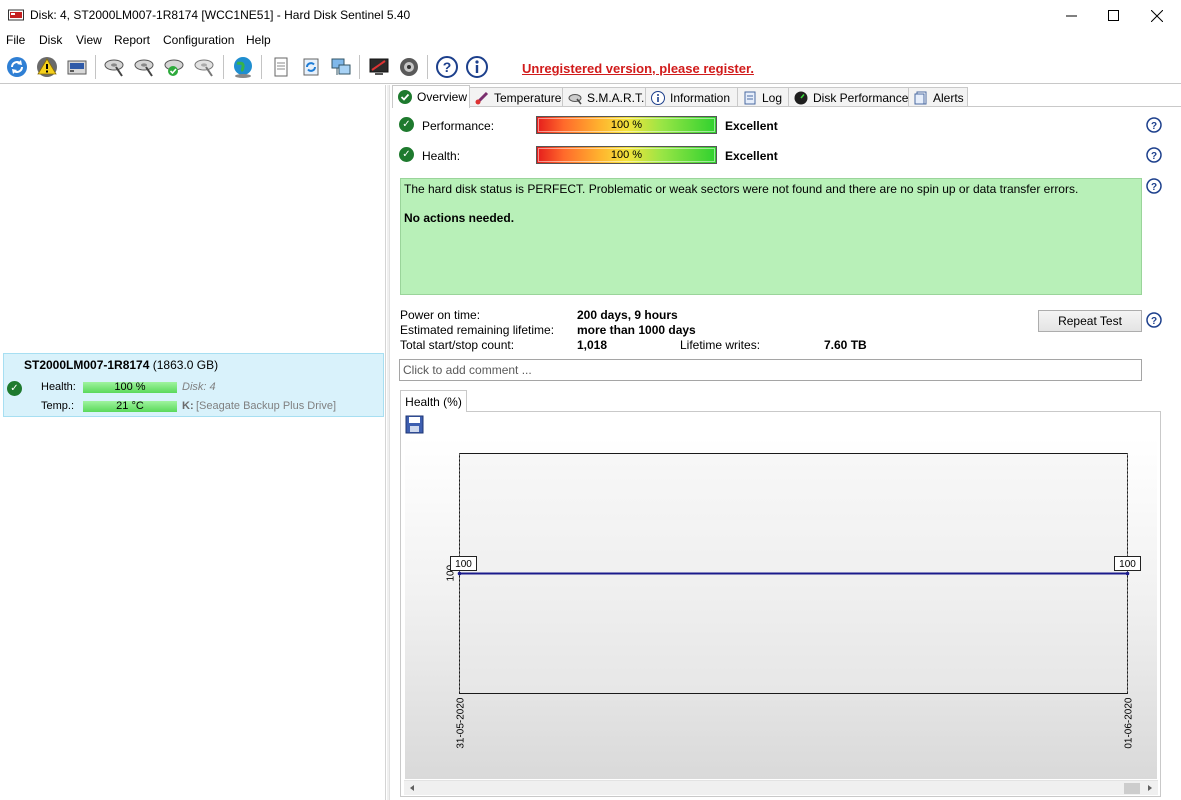 This screenshot has width=1181, height=800. Describe the element at coordinates (379, 67) in the screenshot. I see `preferences-button` at that location.